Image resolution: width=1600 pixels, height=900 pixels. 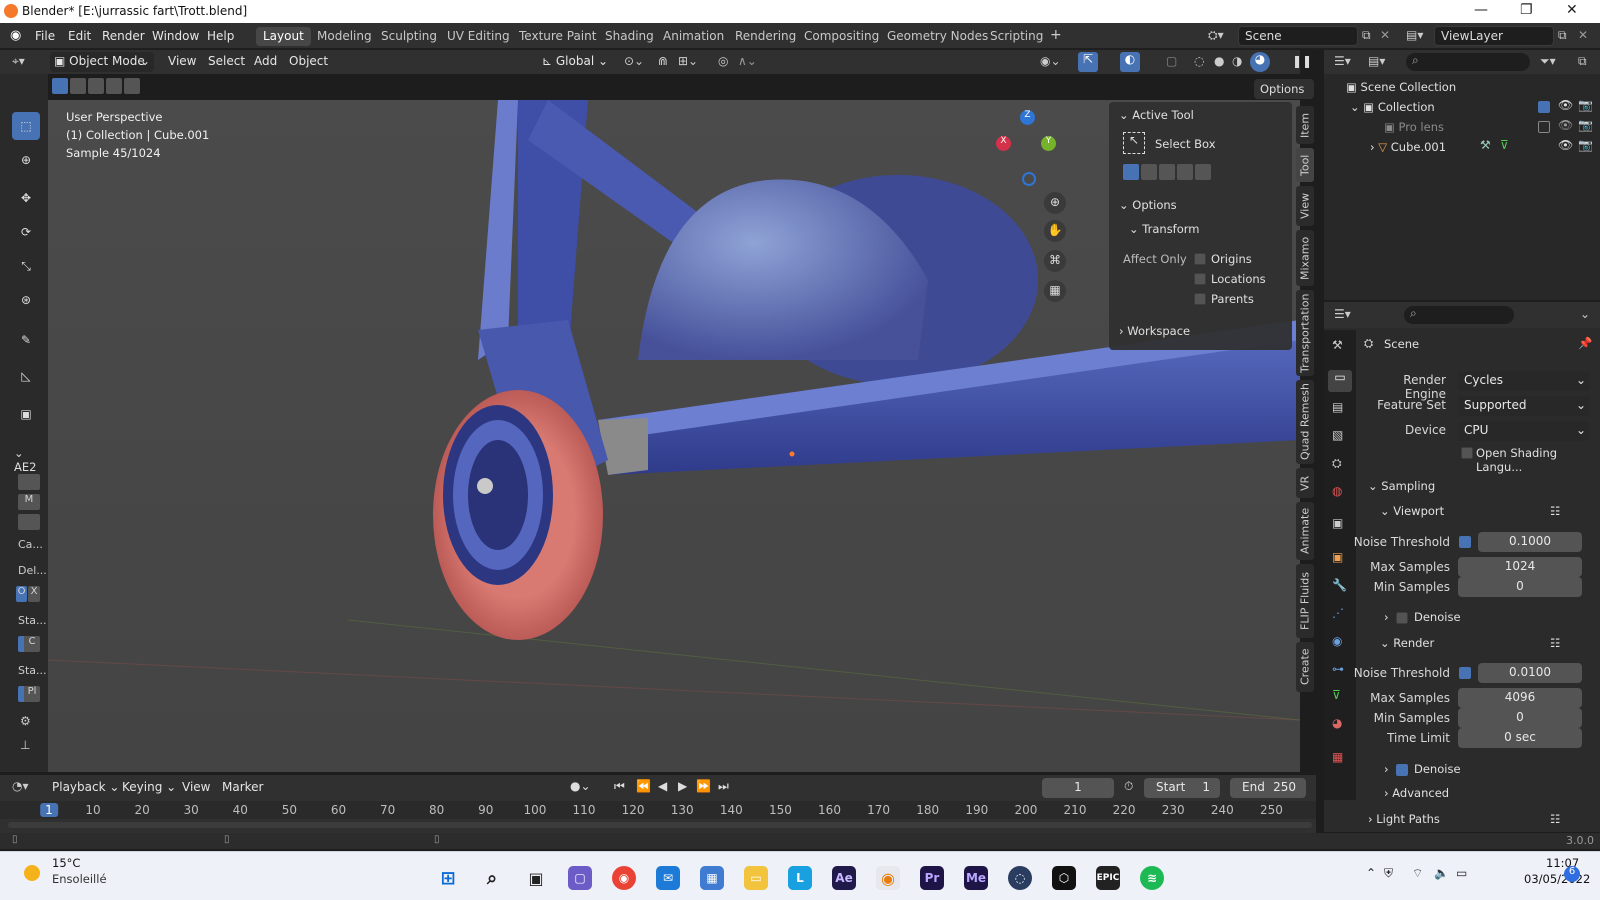 I want to click on tab-animation: Animation, so click(x=693, y=36).